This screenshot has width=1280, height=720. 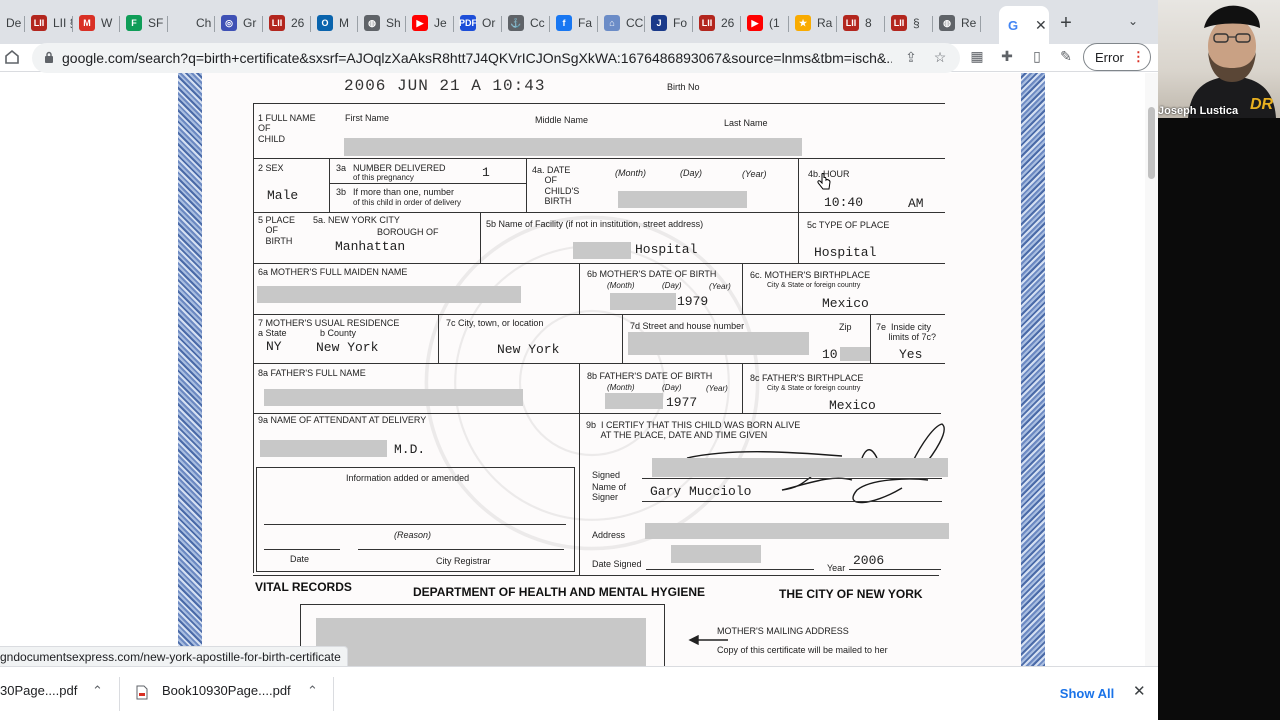 I want to click on browser-tab-14: J Fo, so click(x=669, y=23).